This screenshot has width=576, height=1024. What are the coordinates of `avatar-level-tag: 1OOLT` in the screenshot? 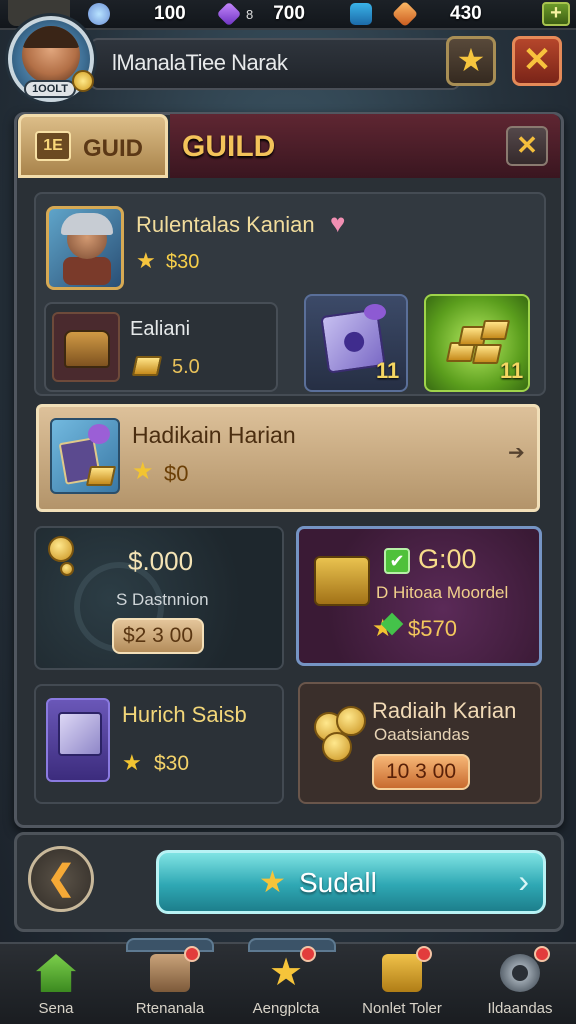 It's located at (50, 89).